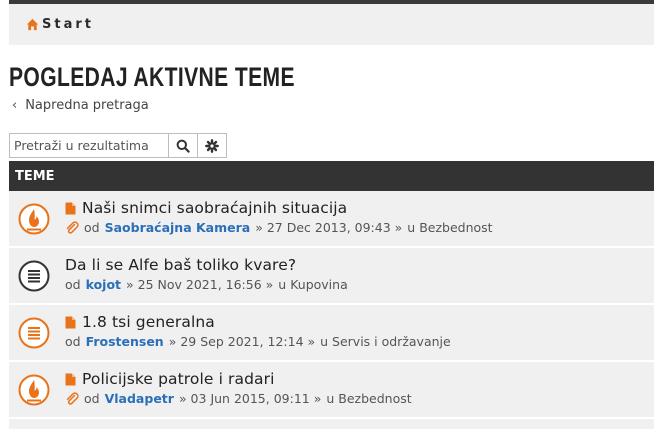 The width and height of the screenshot is (654, 429). Describe the element at coordinates (35, 176) in the screenshot. I see `topics-header-label: TEME` at that location.